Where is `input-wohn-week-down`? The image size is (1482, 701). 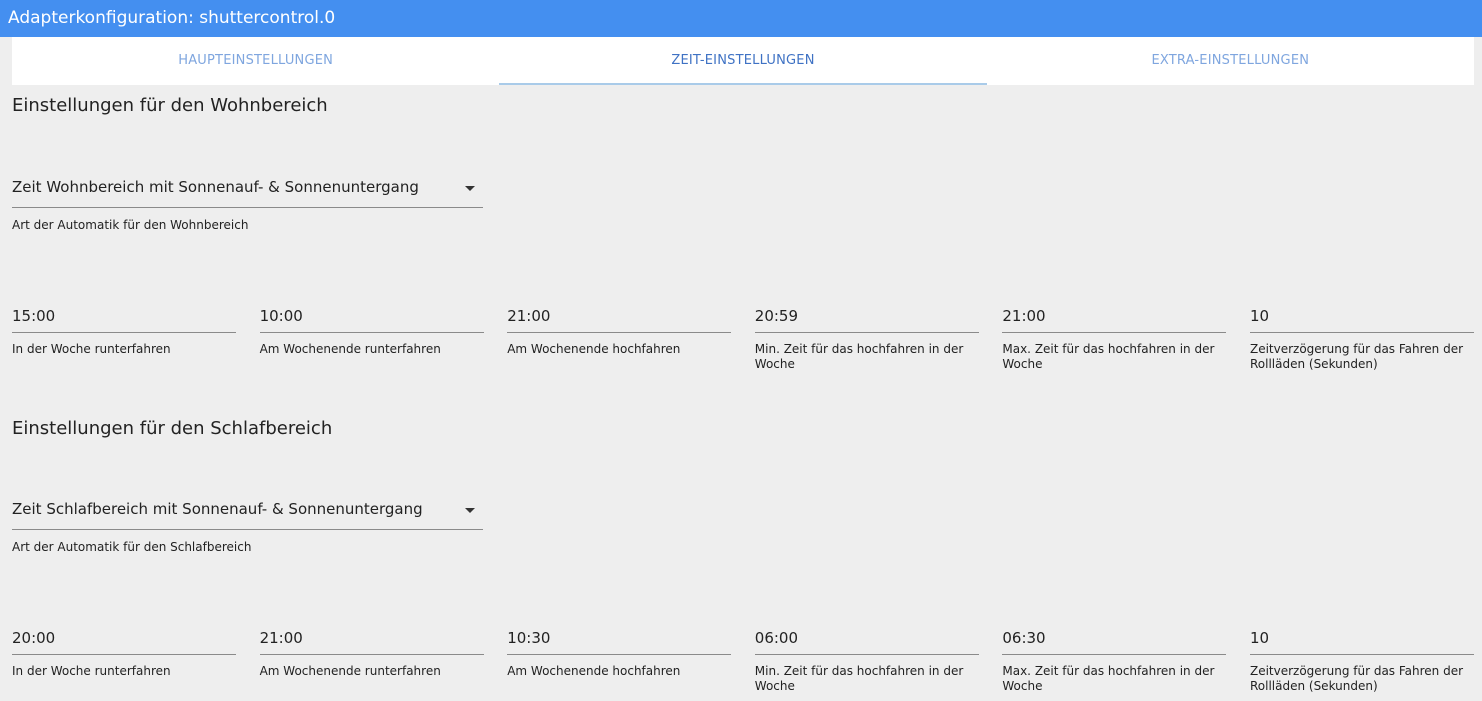
input-wohn-week-down is located at coordinates (124, 316).